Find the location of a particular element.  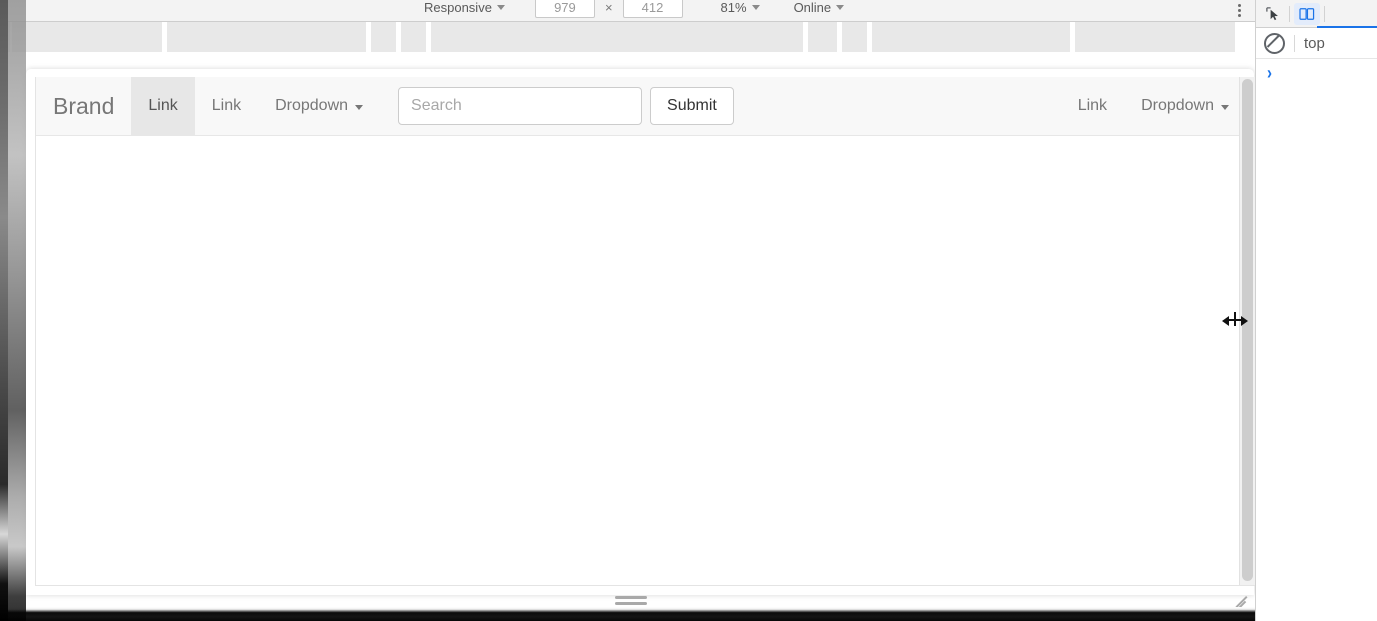

device-mode-label: Responsive is located at coordinates (458, 7).